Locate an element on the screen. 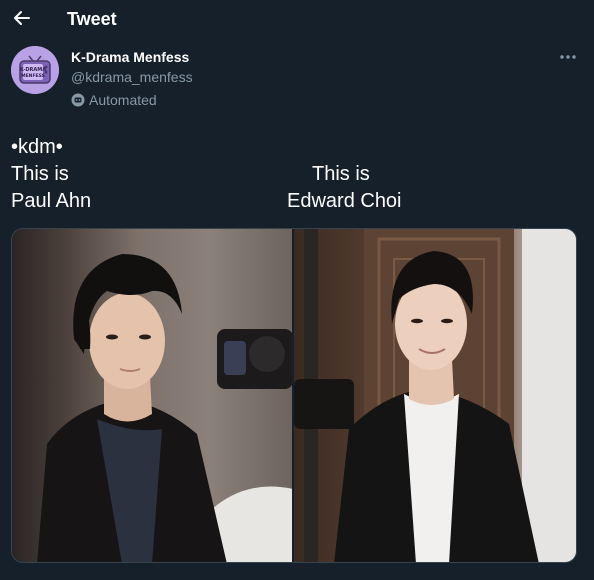 Image resolution: width=594 pixels, height=580 pixels. user-handle: @kdrama_menfess is located at coordinates (132, 77).